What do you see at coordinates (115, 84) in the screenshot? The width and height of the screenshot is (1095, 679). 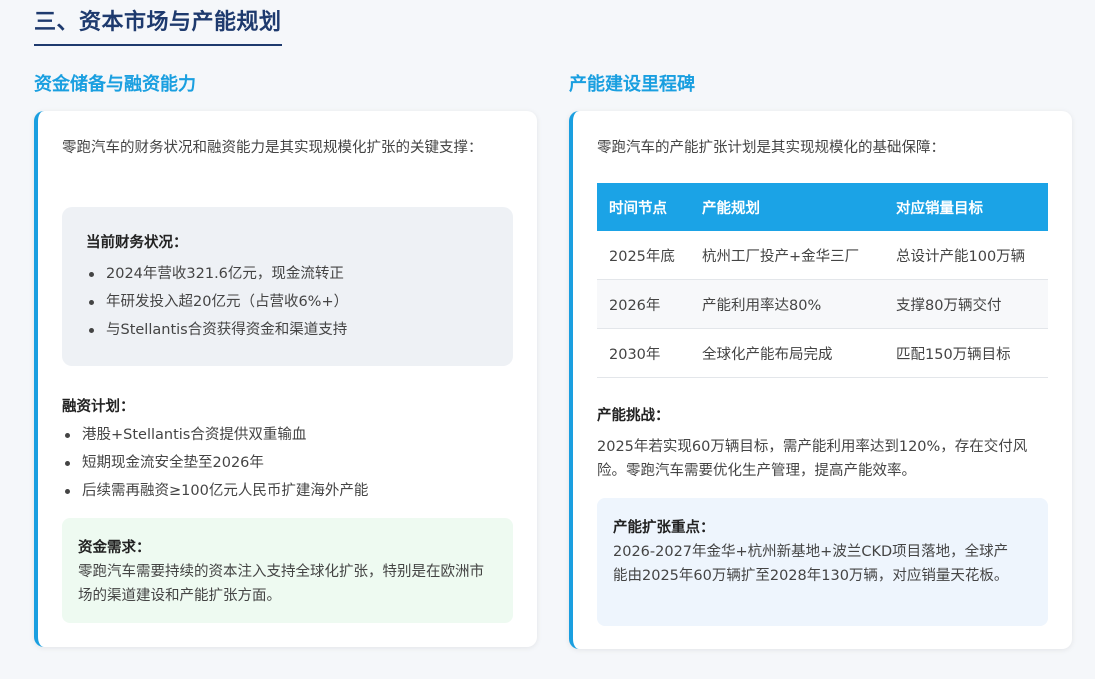 I see `left-column-title: 资金储备与融资能力` at bounding box center [115, 84].